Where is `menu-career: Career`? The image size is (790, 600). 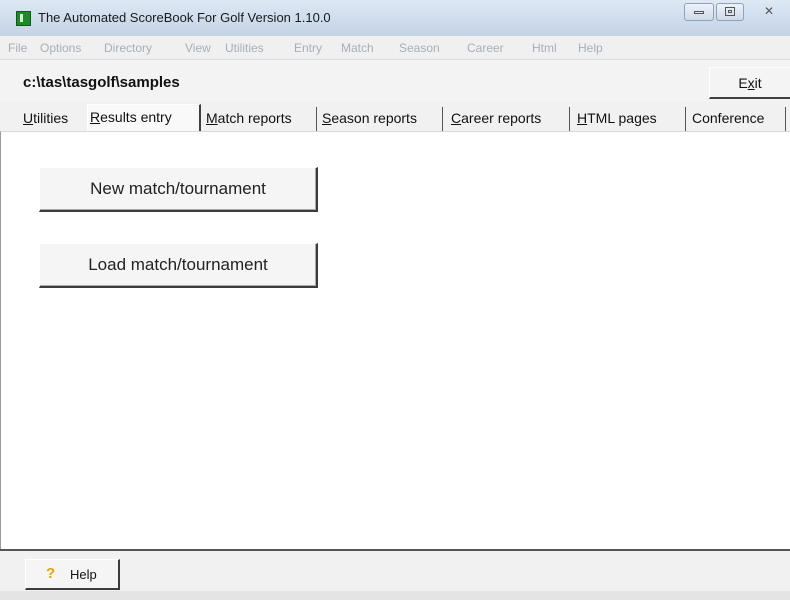 menu-career: Career is located at coordinates (485, 48).